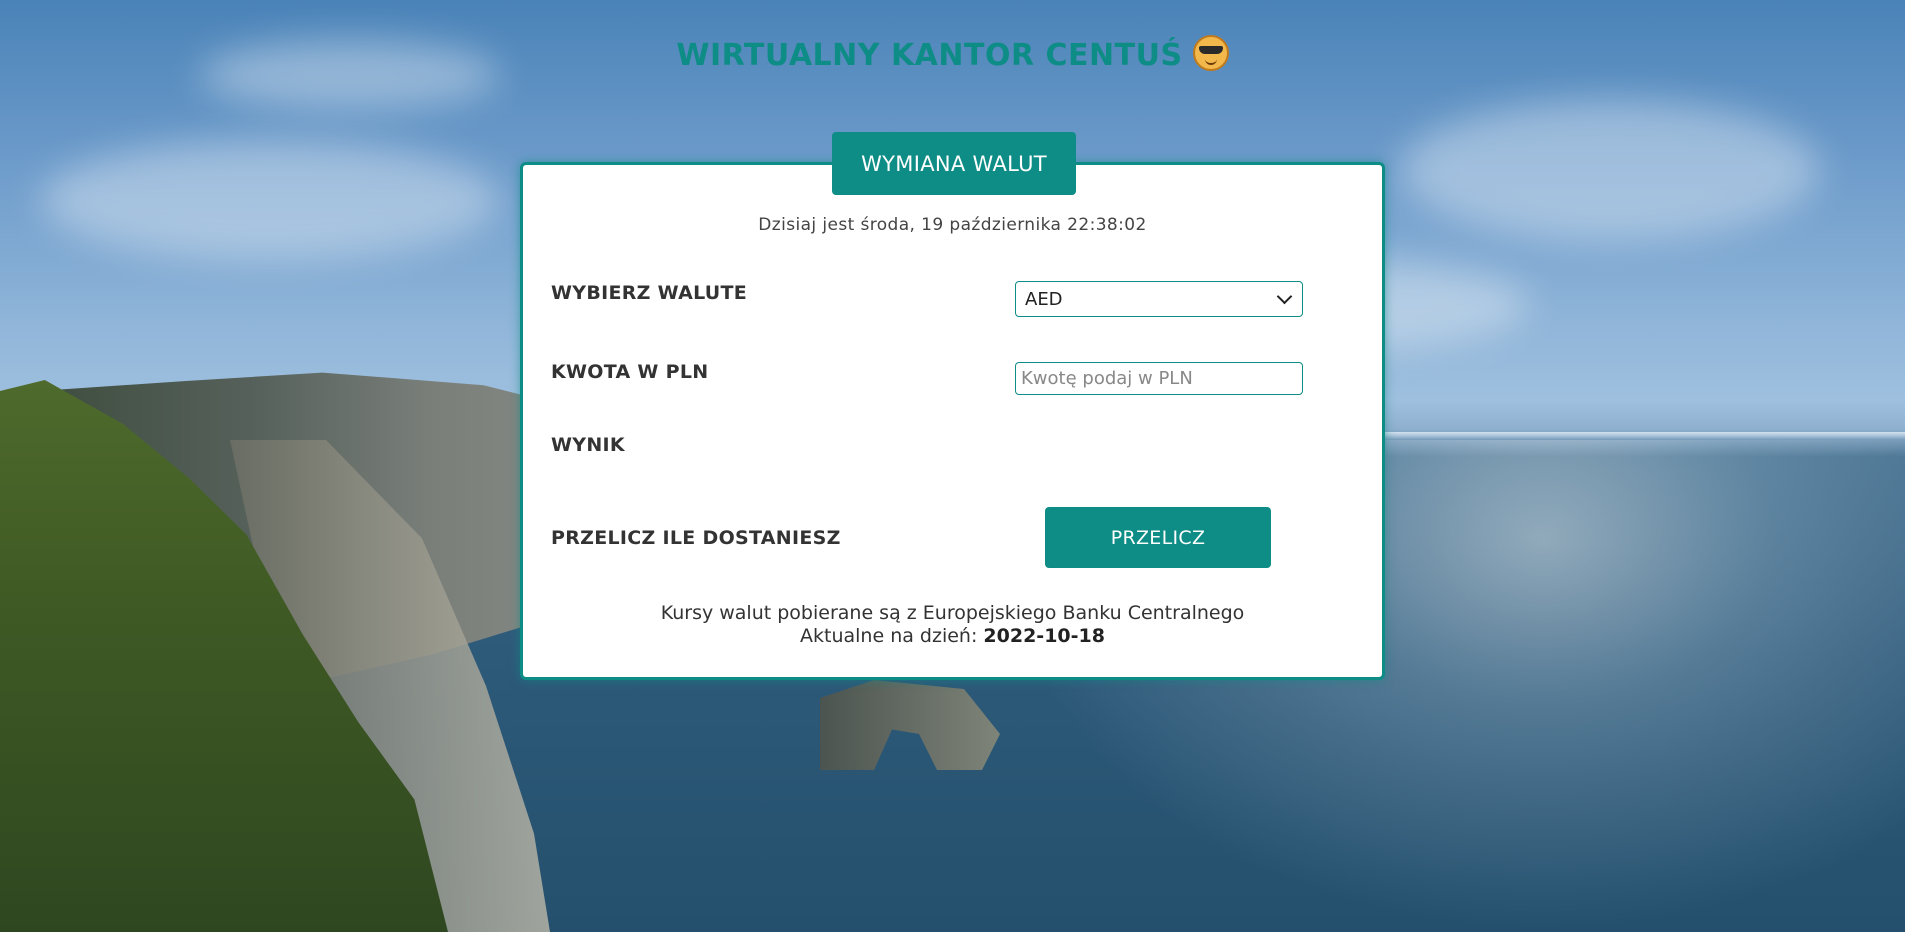 The image size is (1905, 932). Describe the element at coordinates (1044, 299) in the screenshot. I see `currency-selected-value: AED` at that location.